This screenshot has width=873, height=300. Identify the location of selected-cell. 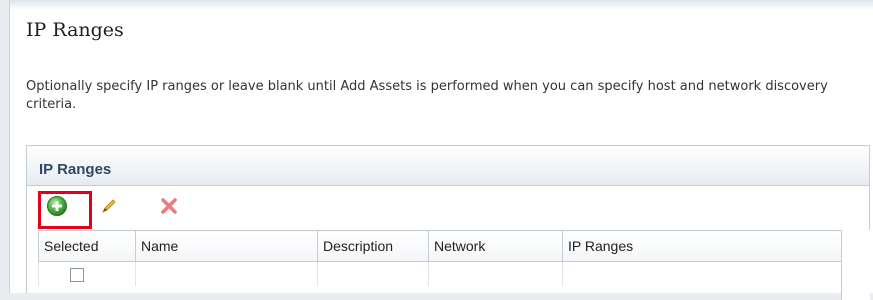
(87, 273).